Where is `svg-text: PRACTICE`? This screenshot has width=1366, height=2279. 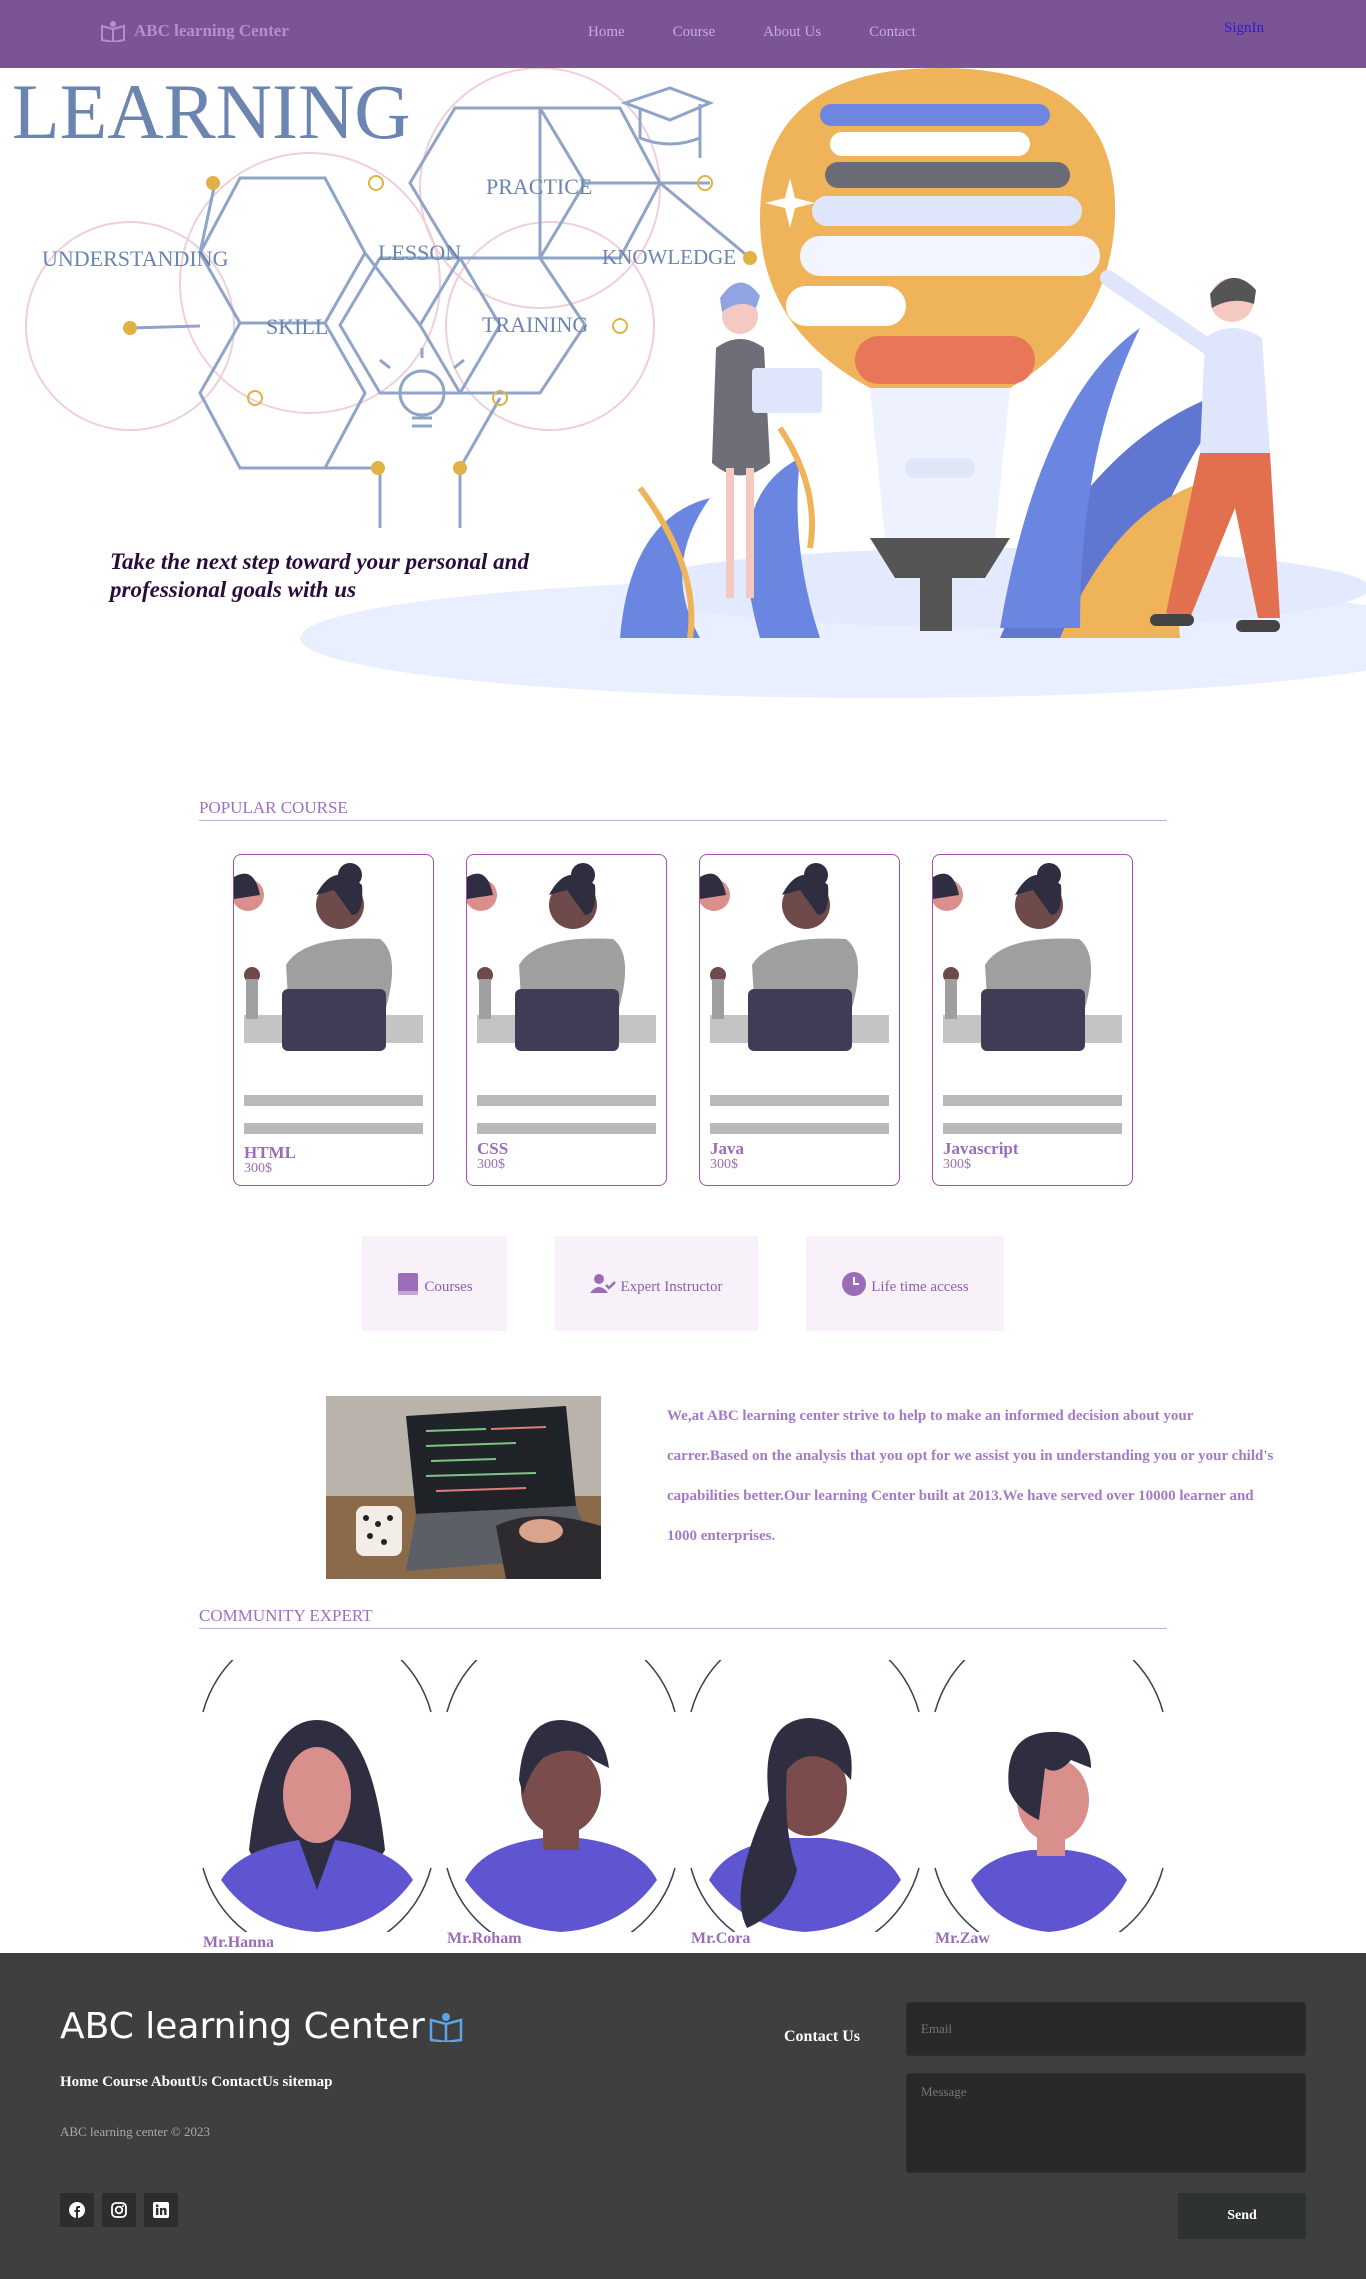 svg-text: PRACTICE is located at coordinates (539, 186).